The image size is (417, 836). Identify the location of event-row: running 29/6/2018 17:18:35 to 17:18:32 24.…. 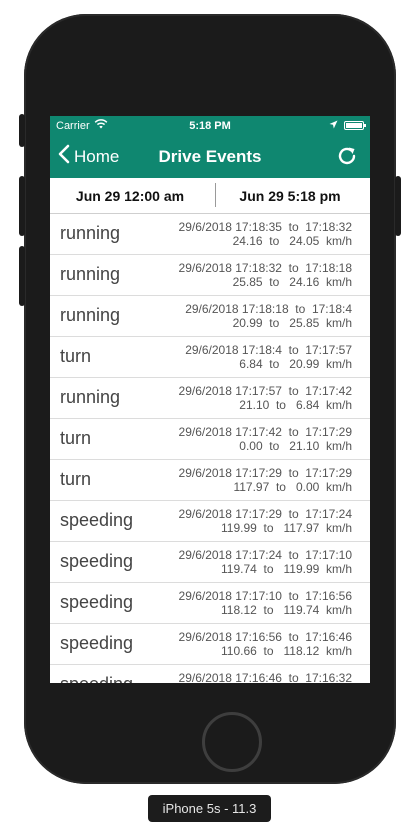
(210, 234).